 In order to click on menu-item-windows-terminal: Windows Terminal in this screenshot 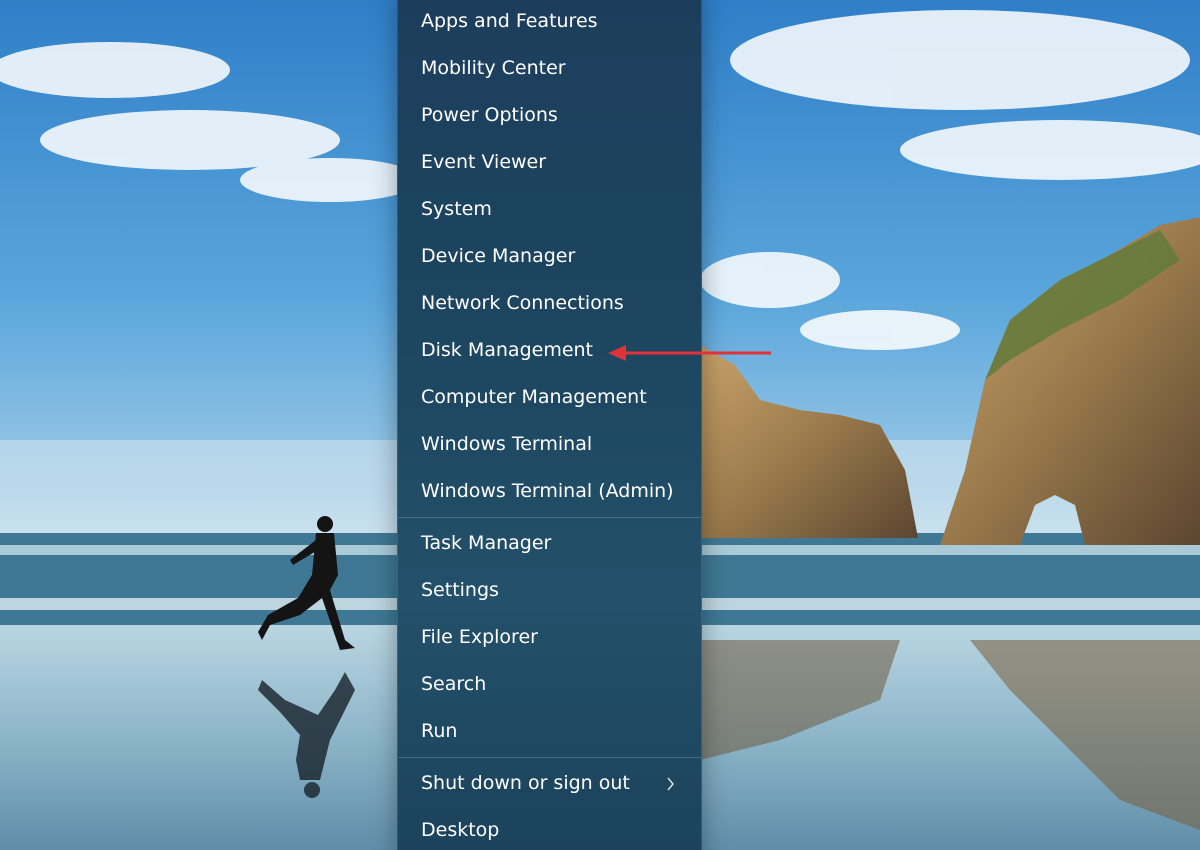, I will do `click(549, 444)`.